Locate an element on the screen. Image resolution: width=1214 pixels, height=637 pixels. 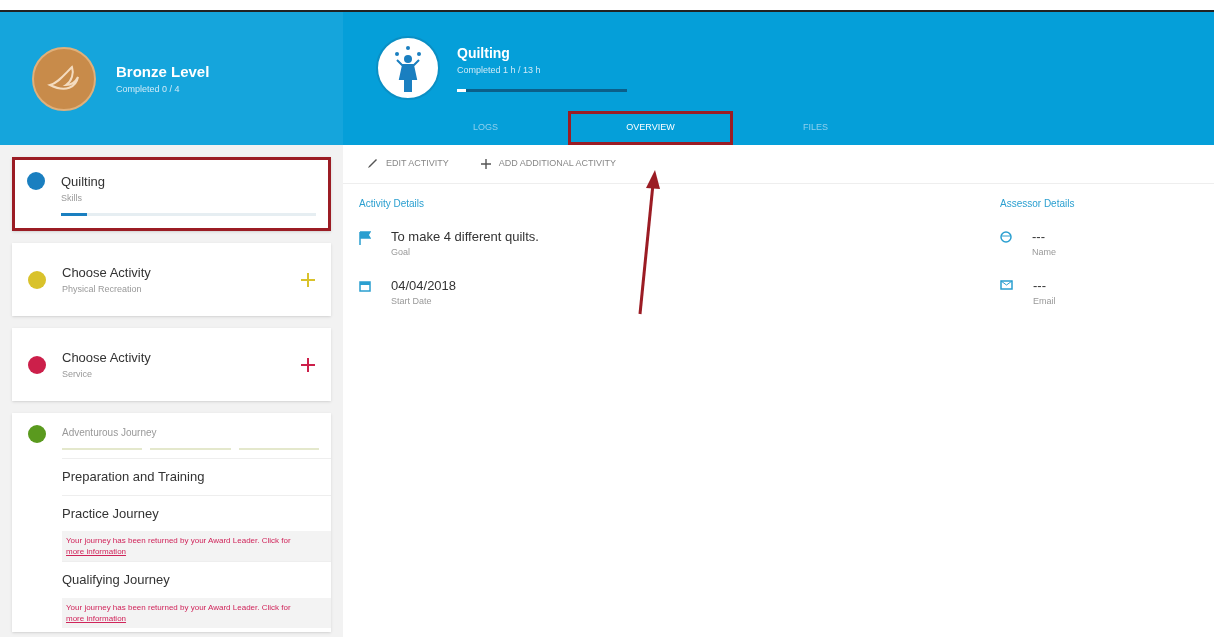
field-label: Start Date is located at coordinates (412, 301).